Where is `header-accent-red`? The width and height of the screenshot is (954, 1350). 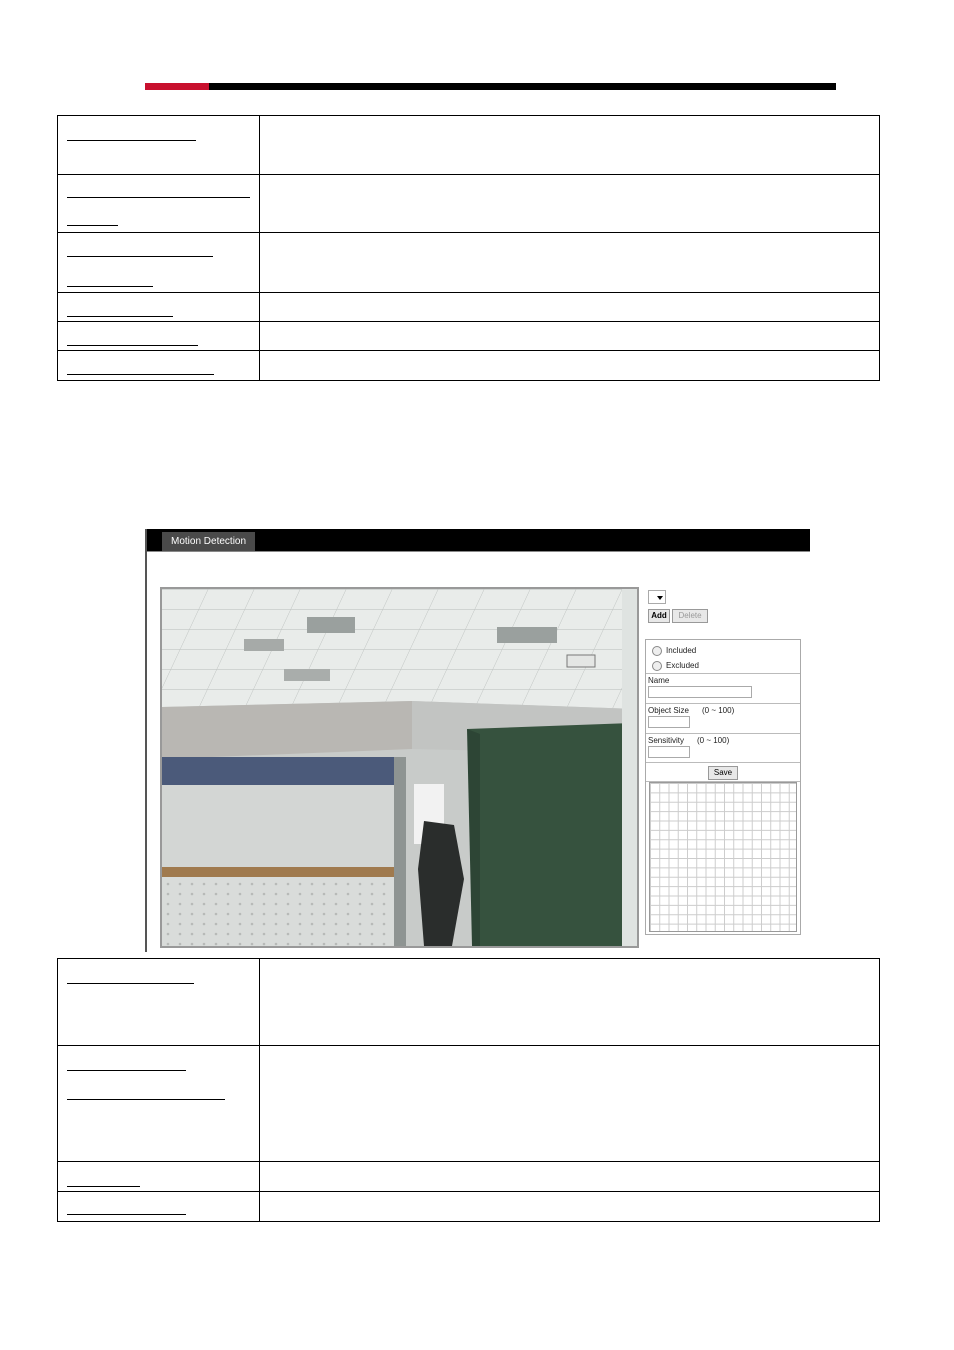
header-accent-red is located at coordinates (177, 86).